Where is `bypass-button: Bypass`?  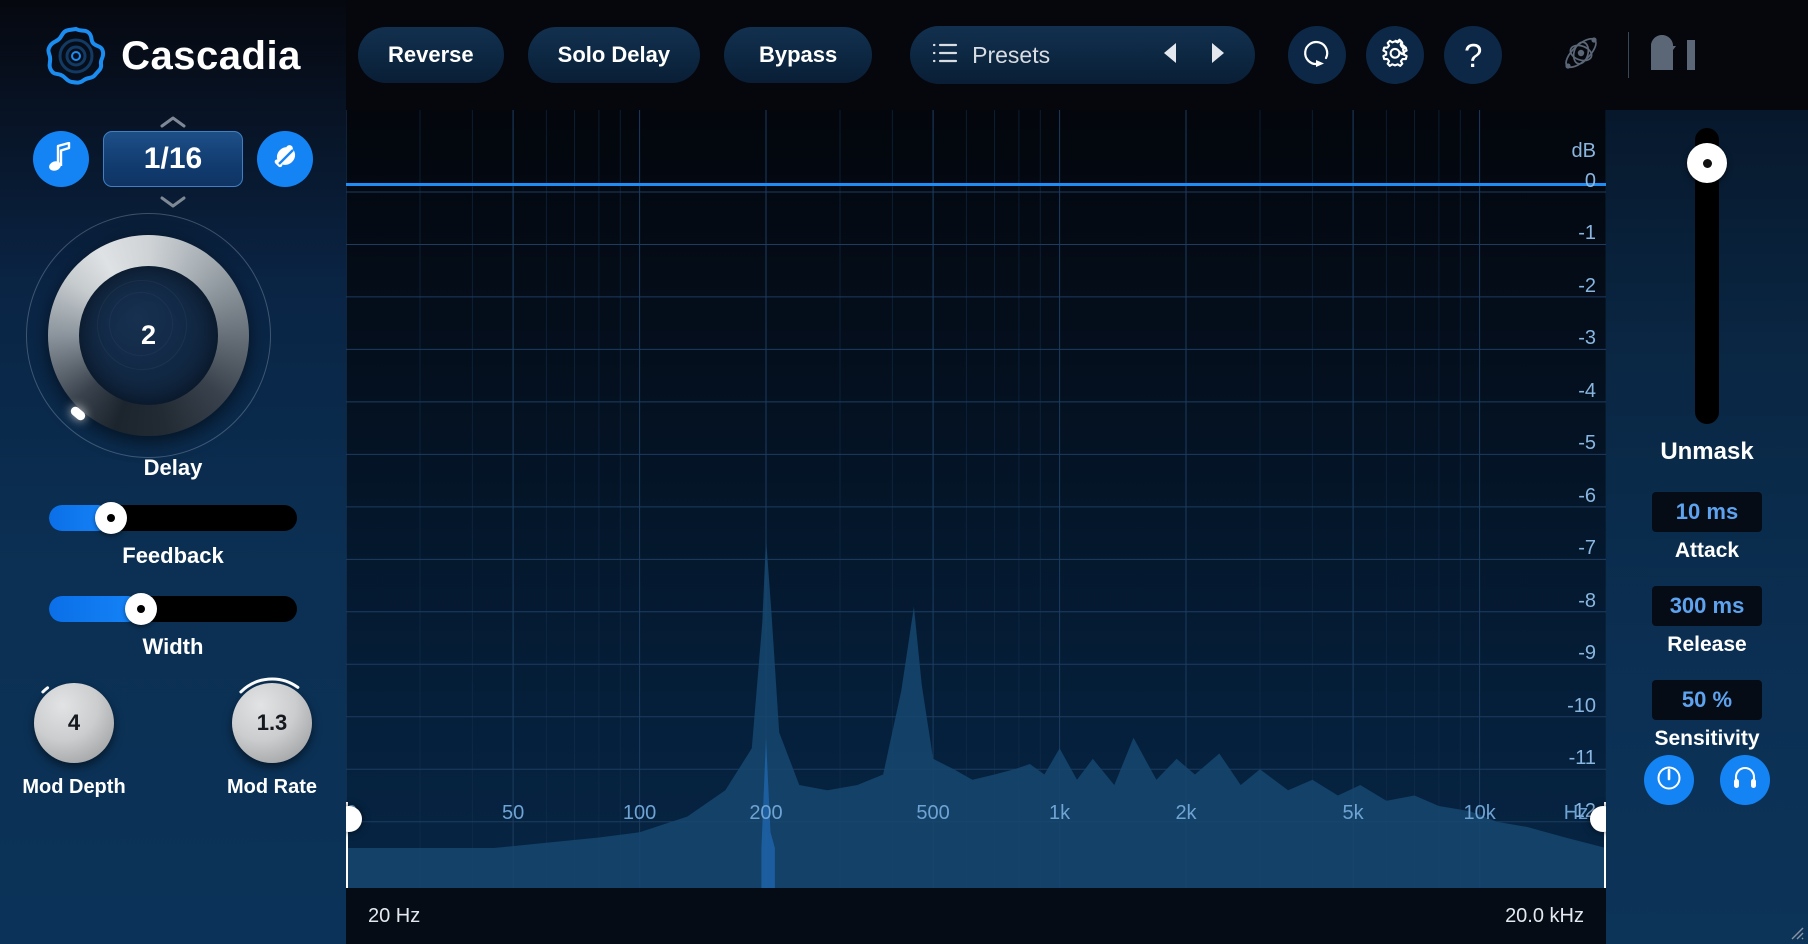 bypass-button: Bypass is located at coordinates (798, 55).